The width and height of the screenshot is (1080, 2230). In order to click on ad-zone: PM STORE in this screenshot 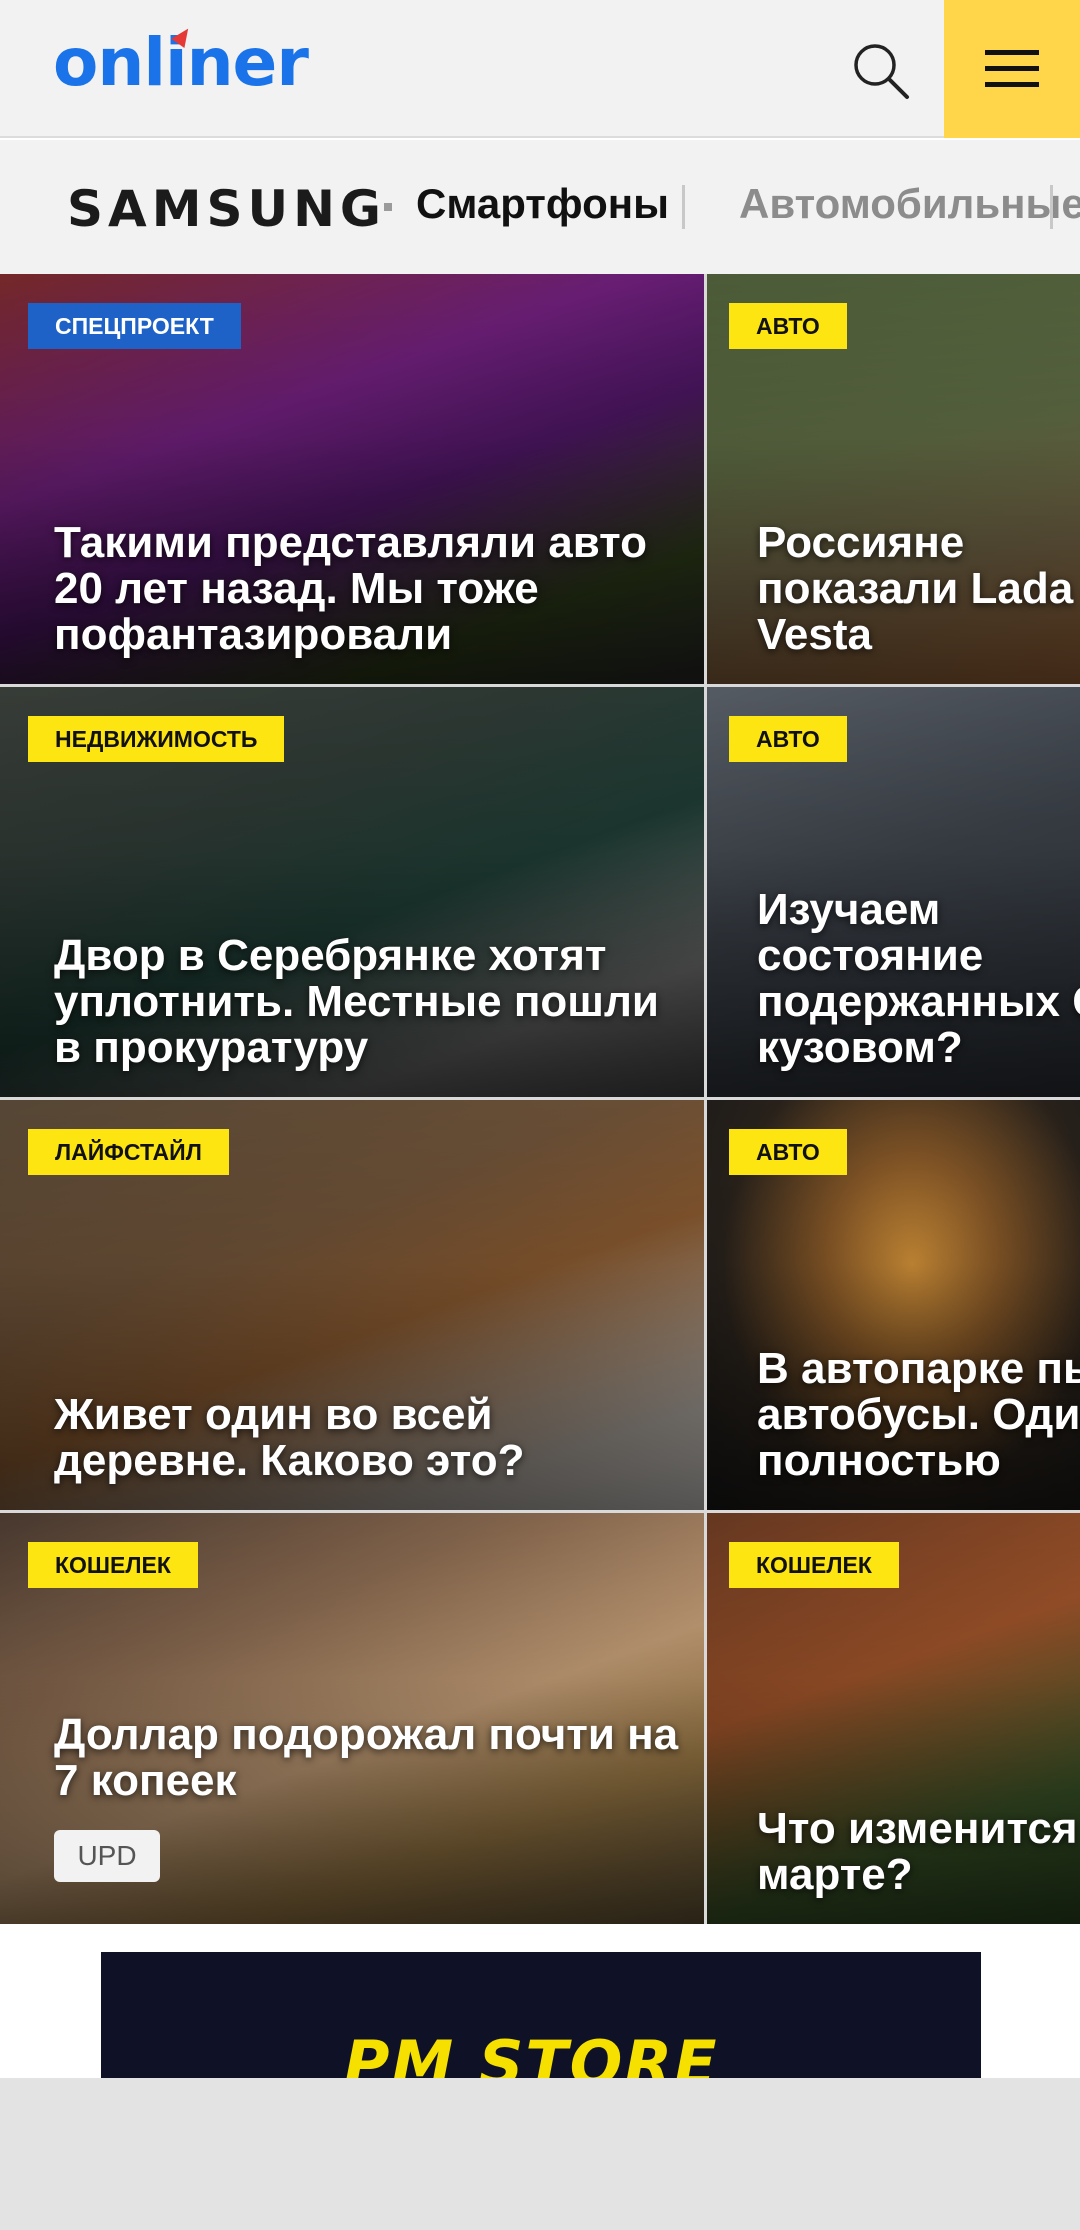, I will do `click(540, 2001)`.